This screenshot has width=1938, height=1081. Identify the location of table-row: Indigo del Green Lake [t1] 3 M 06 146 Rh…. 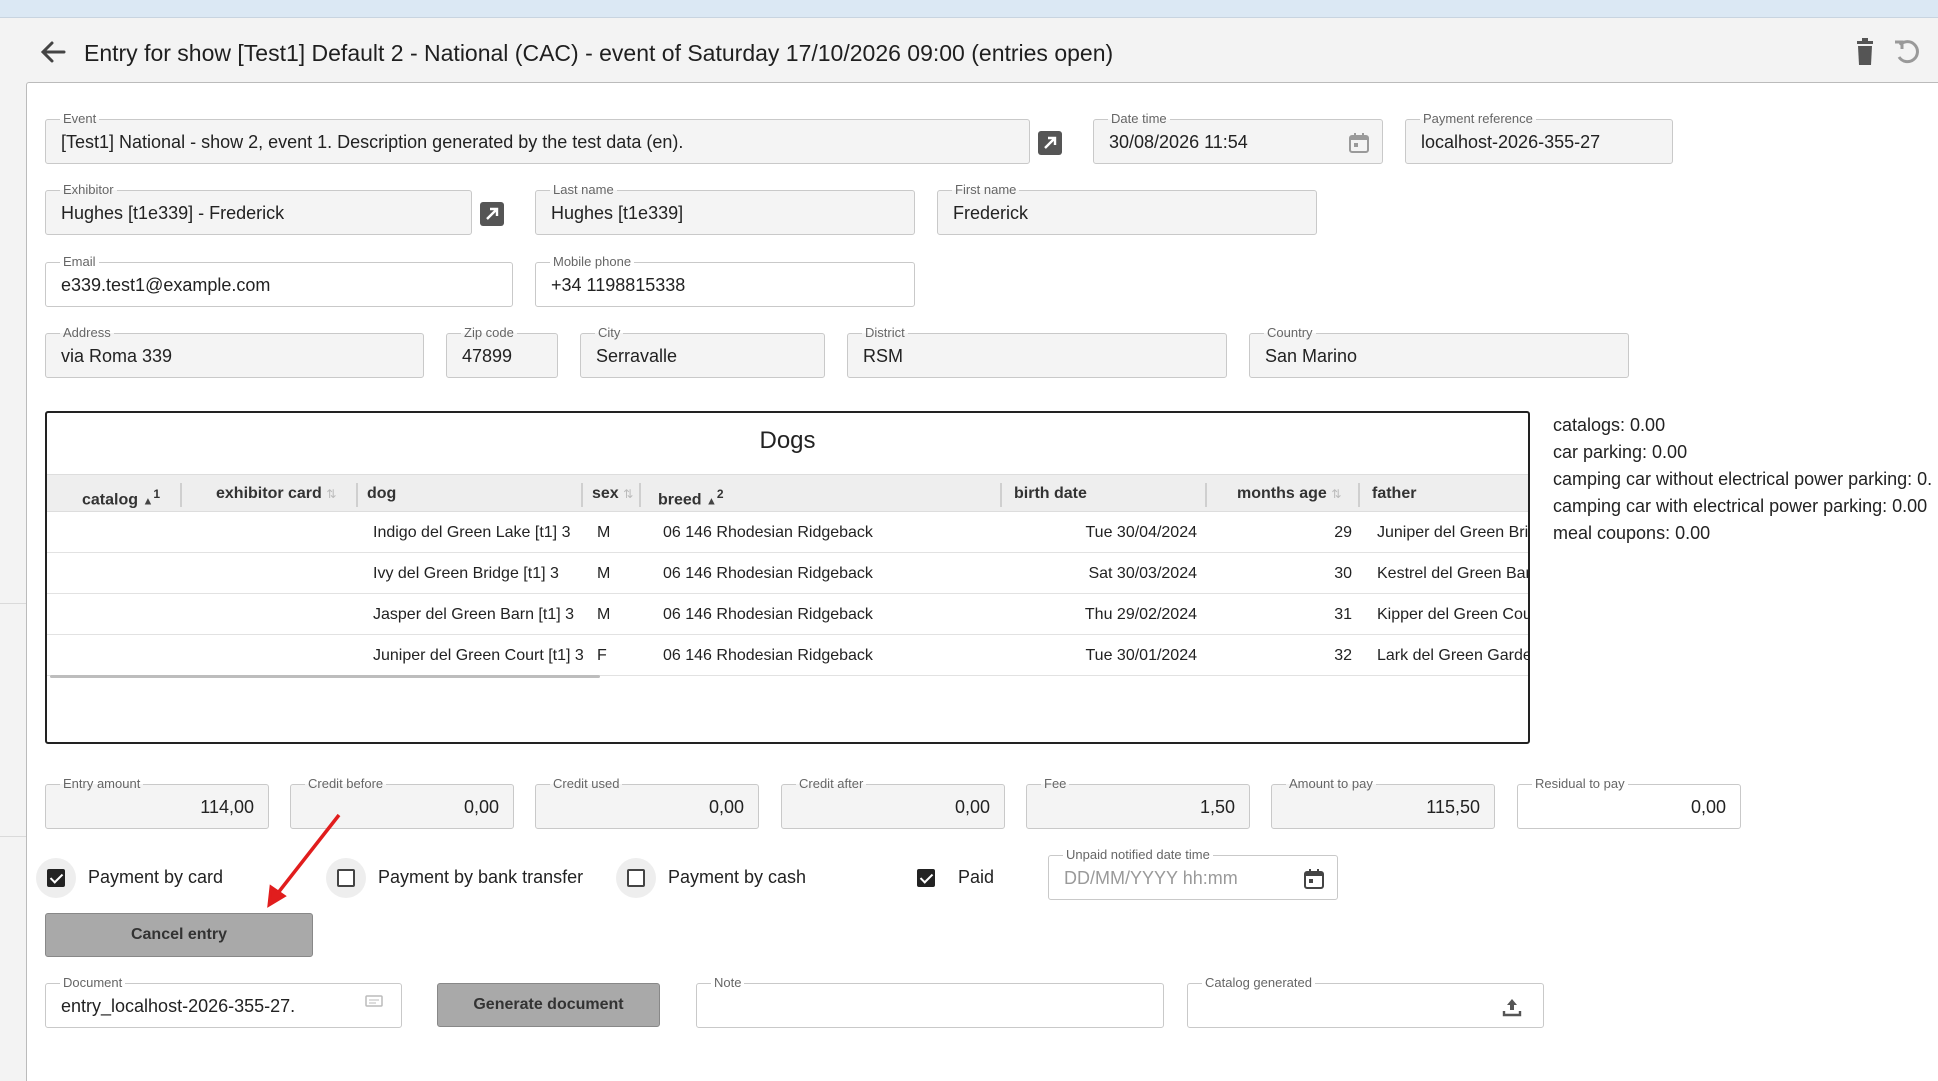
(787, 532).